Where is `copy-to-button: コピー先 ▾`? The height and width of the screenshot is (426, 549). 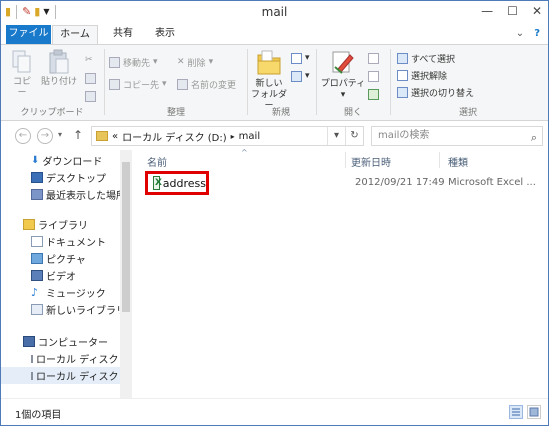
copy-to-button: コピー先 ▾ is located at coordinates (138, 84).